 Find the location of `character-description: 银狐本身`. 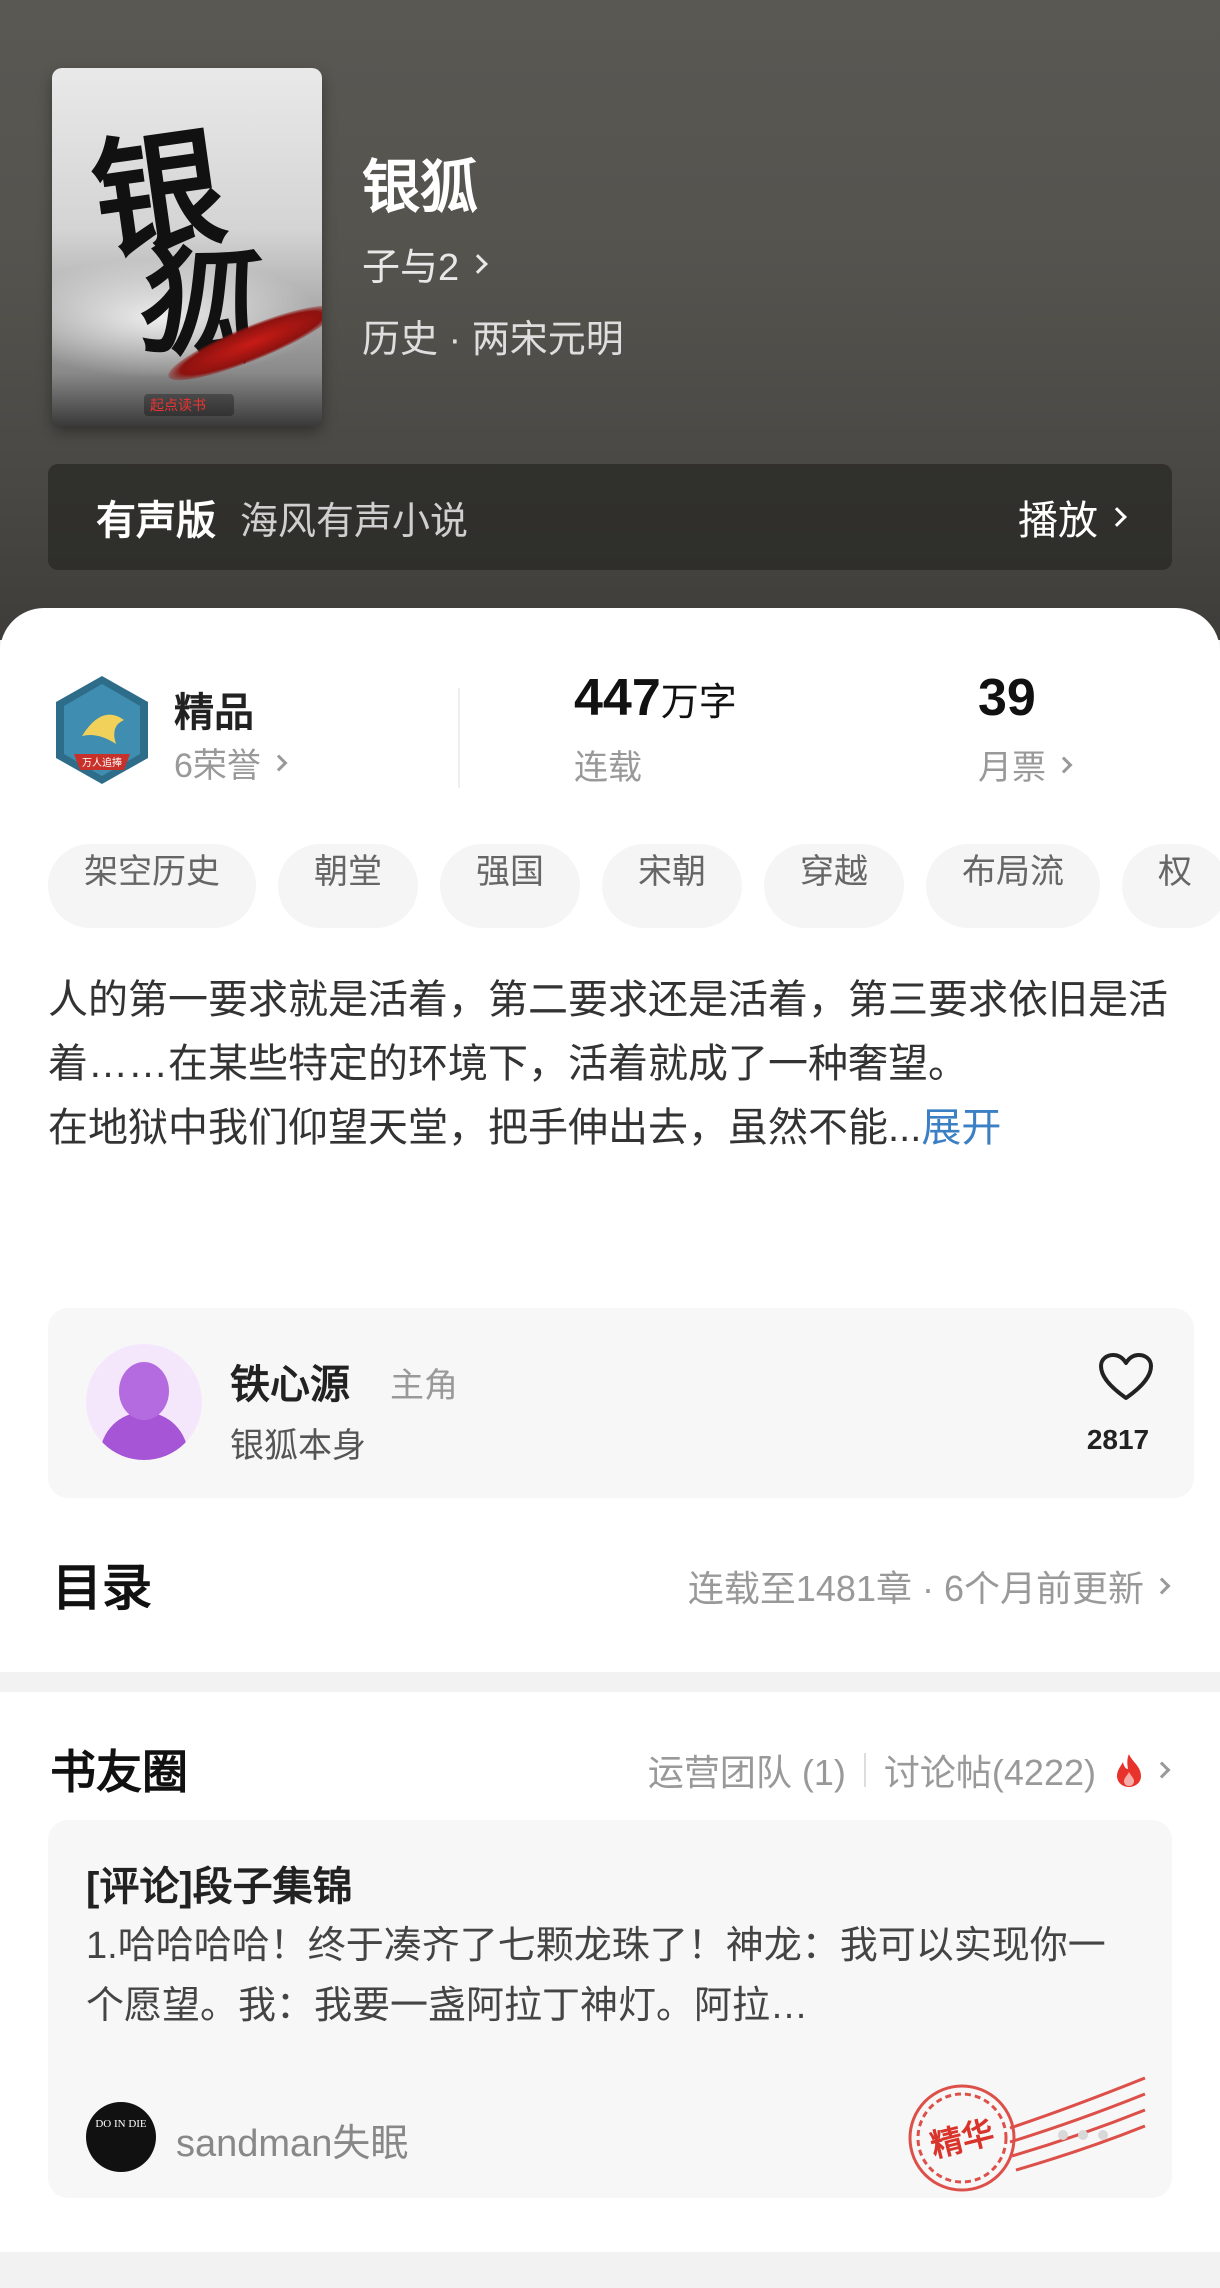

character-description: 银狐本身 is located at coordinates (298, 1446).